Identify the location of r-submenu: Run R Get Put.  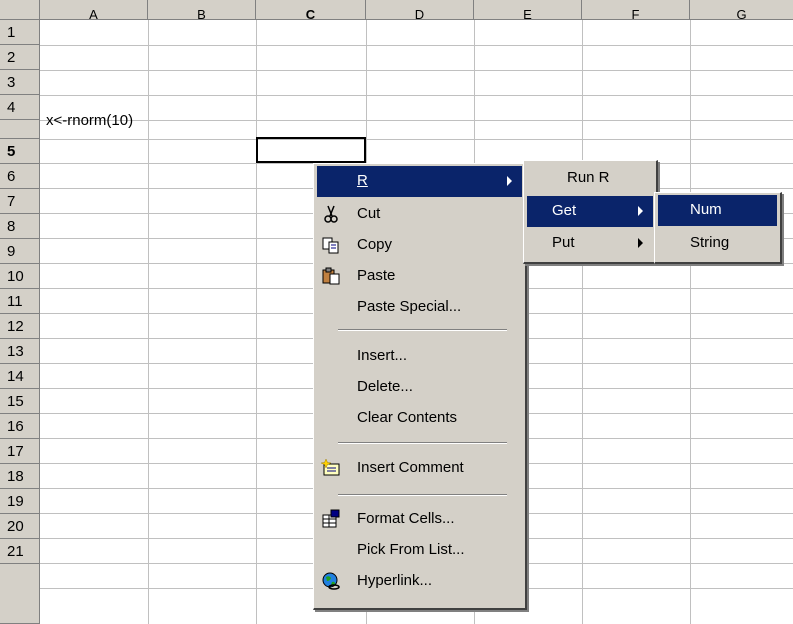
(590, 212).